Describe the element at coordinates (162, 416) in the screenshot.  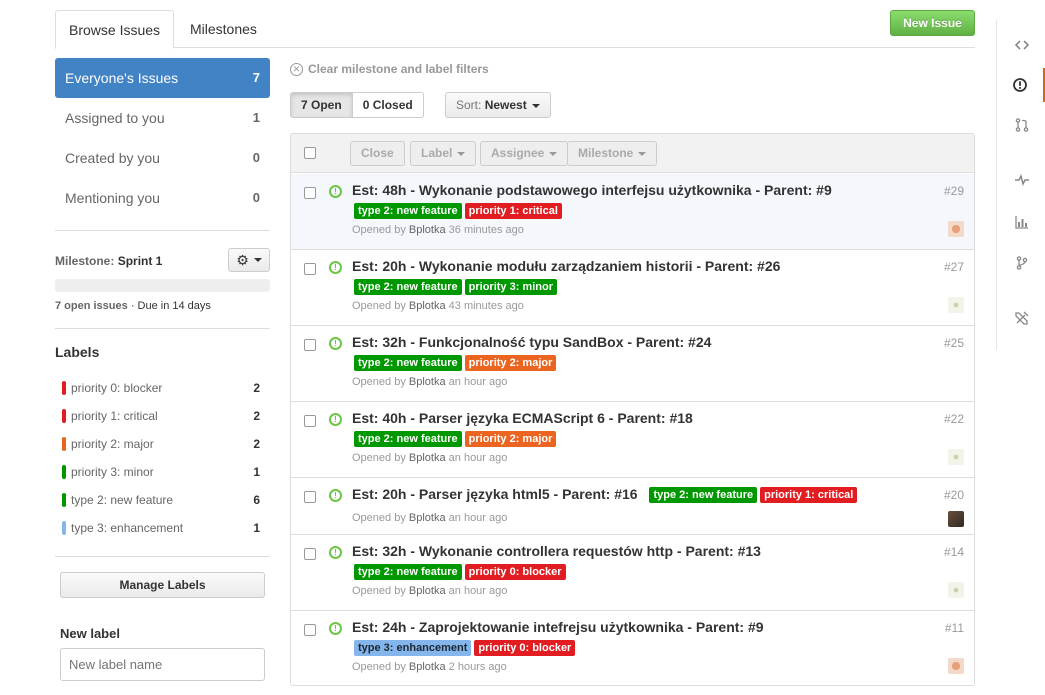
I see `label-item: priority 1: critical 2` at that location.